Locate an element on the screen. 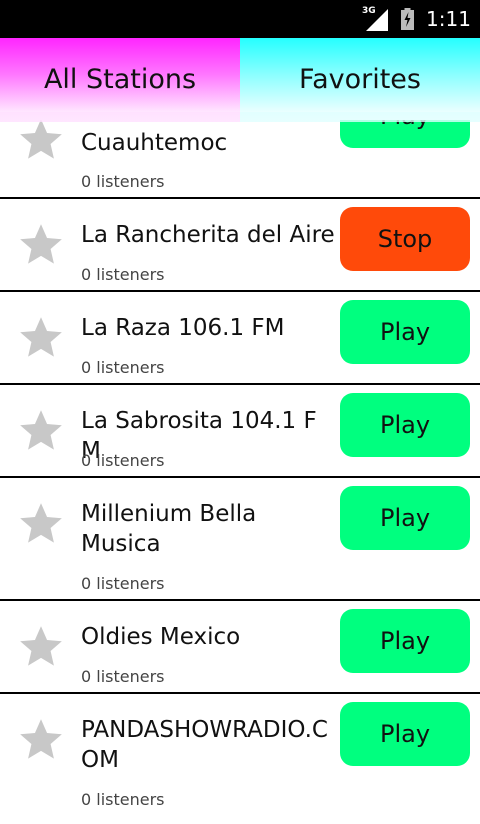  station-name: La Rancherita del Aire is located at coordinates (208, 235).